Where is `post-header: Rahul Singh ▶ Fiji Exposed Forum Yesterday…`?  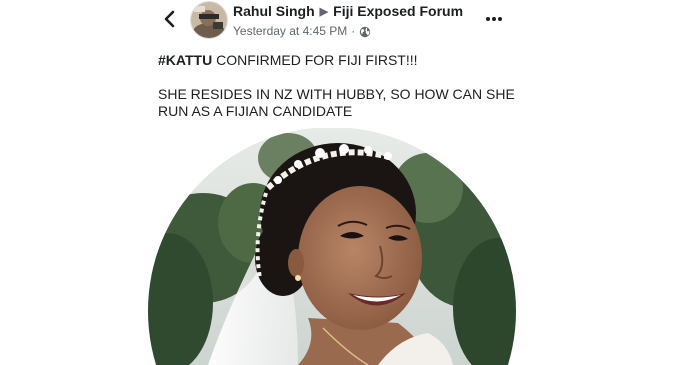 post-header: Rahul Singh ▶ Fiji Exposed Forum Yesterday… is located at coordinates (348, 21).